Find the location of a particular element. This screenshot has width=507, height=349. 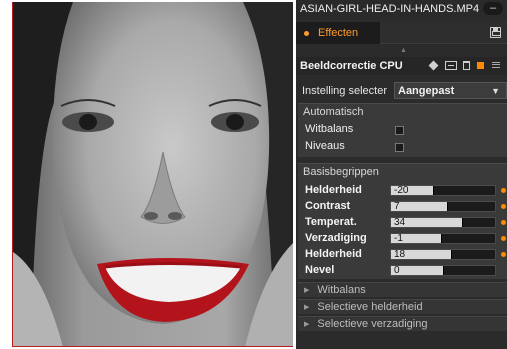

slider-row: Contrast 7 is located at coordinates (406, 206).